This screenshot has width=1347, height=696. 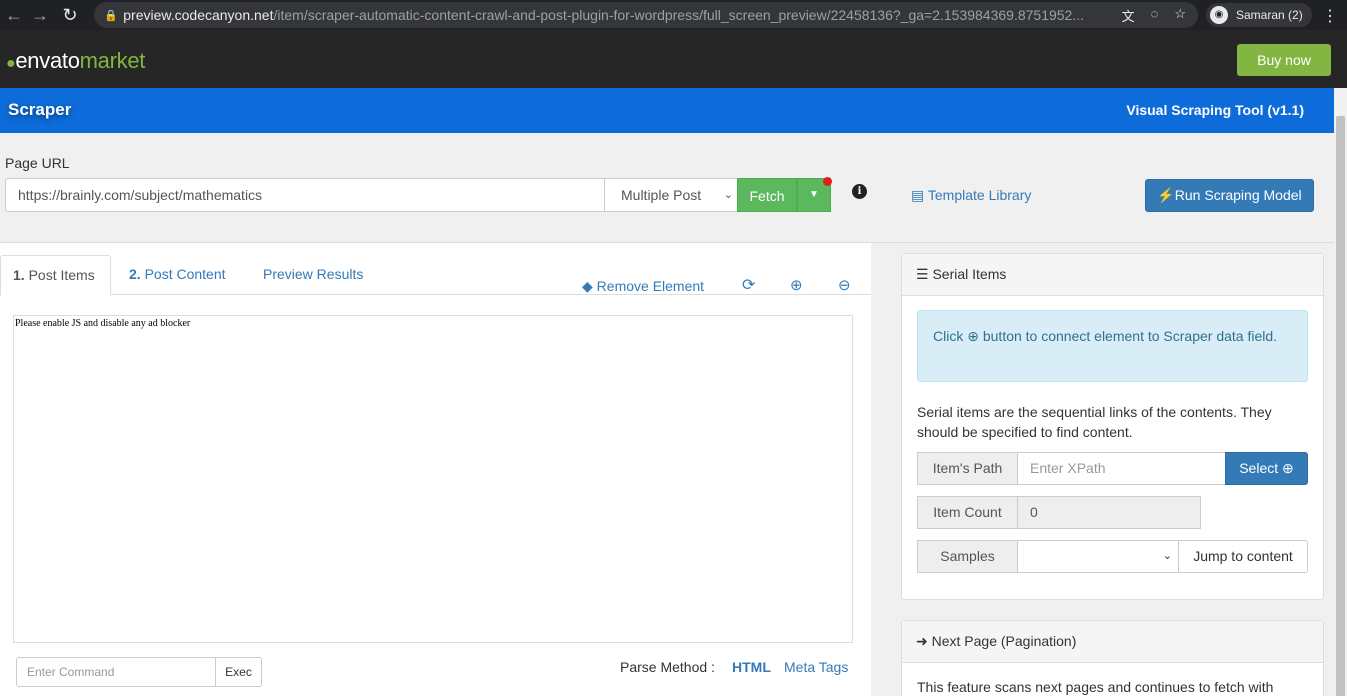 I want to click on item-count-label: Item Count, so click(x=967, y=512).